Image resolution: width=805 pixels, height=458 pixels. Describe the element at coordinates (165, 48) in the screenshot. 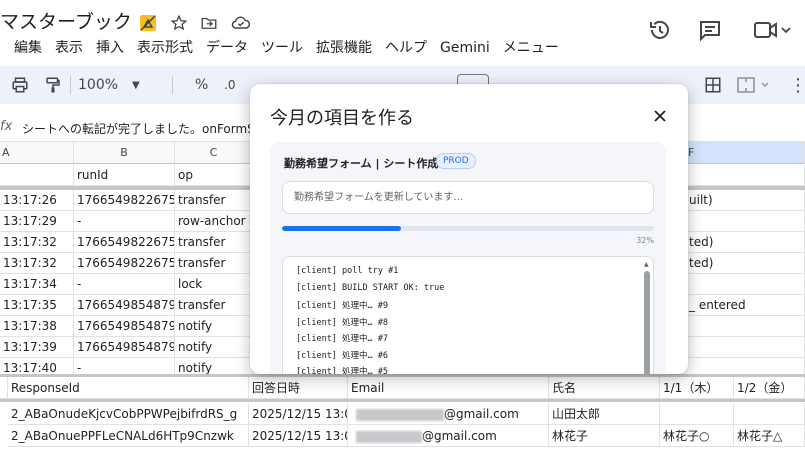

I see `menu-format: 表示形式` at that location.